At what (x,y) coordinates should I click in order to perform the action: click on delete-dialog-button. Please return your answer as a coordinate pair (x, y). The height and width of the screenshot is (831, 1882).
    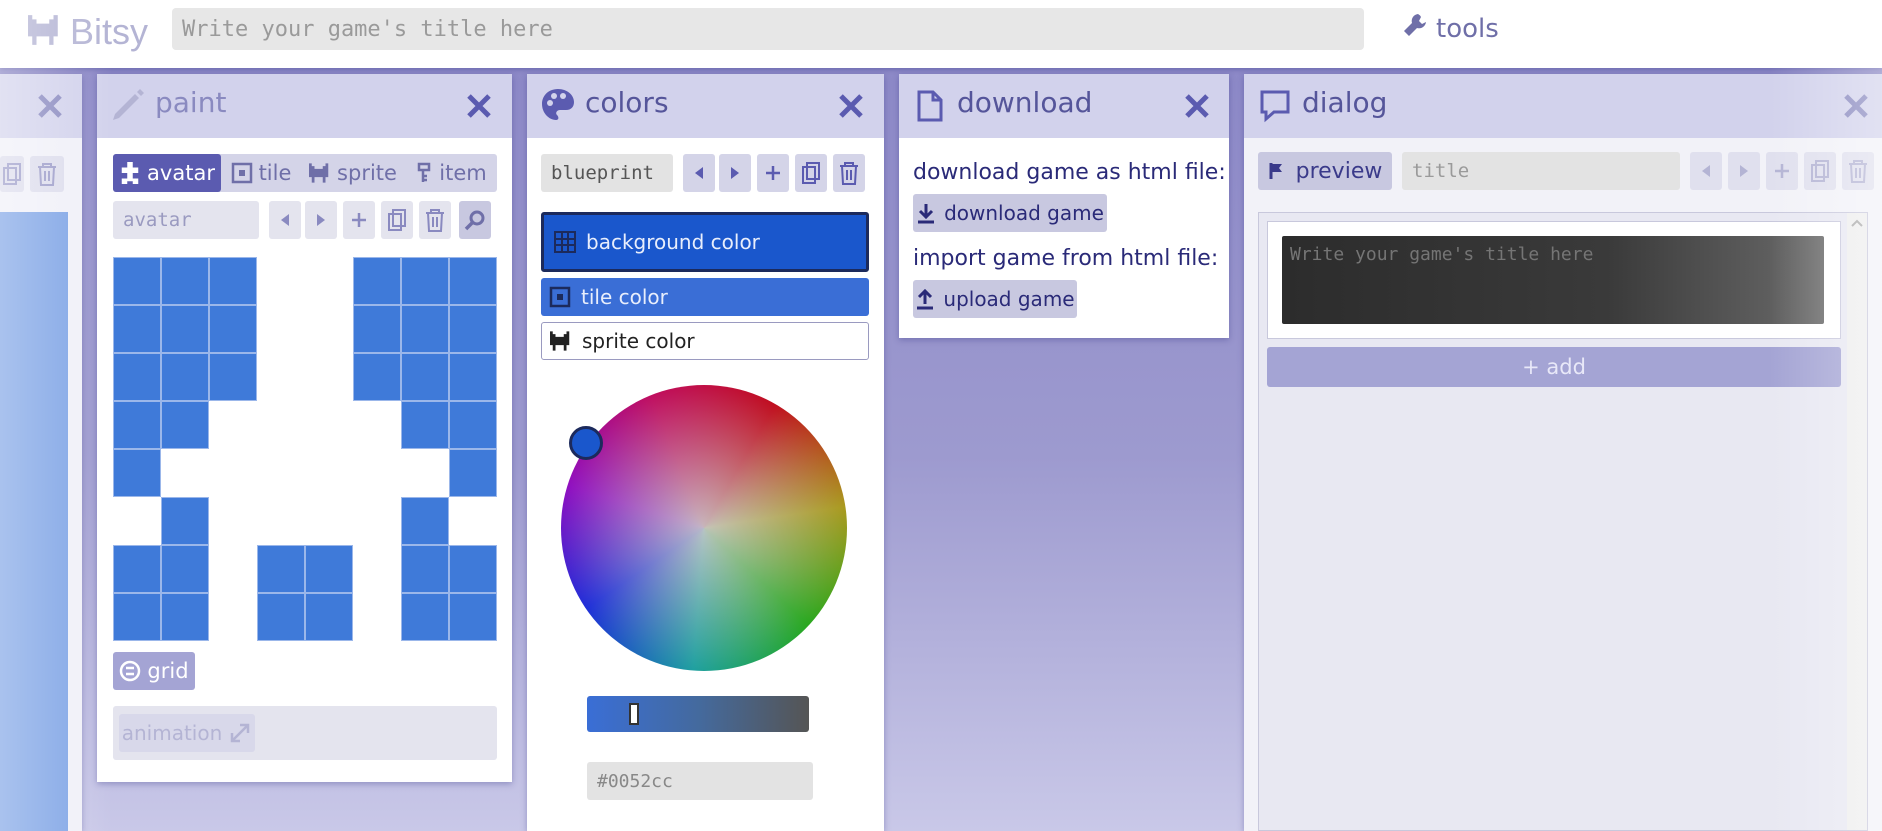
    Looking at the image, I should click on (1858, 171).